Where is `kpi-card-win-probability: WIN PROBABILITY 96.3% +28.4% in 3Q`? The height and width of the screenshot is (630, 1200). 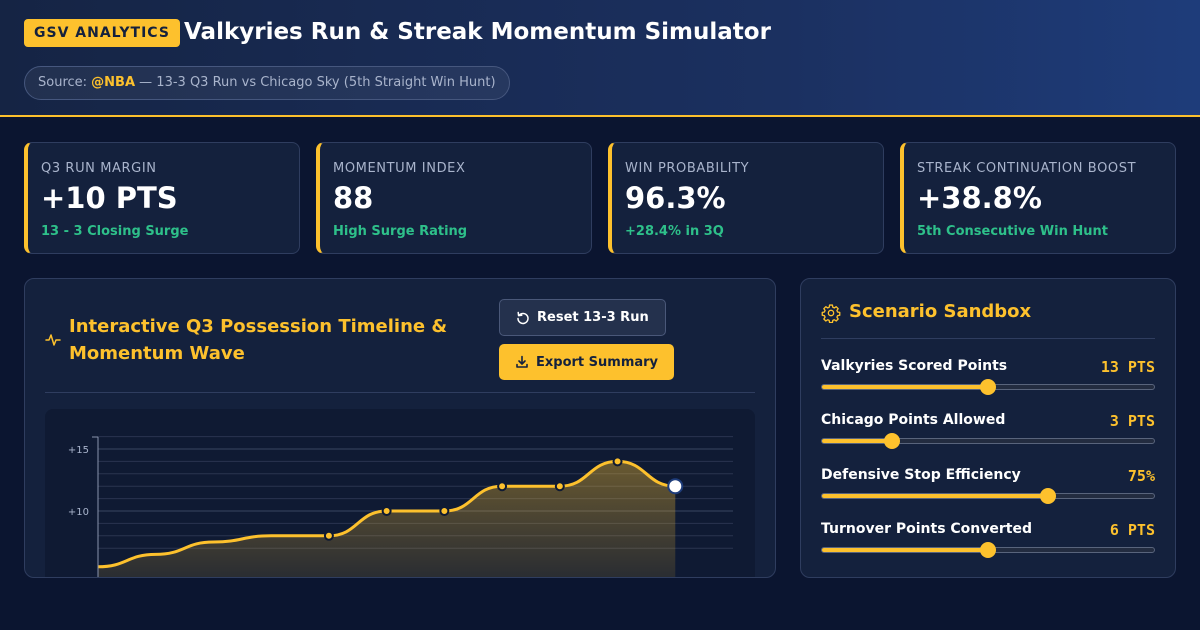 kpi-card-win-probability: WIN PROBABILITY 96.3% +28.4% in 3Q is located at coordinates (746, 198).